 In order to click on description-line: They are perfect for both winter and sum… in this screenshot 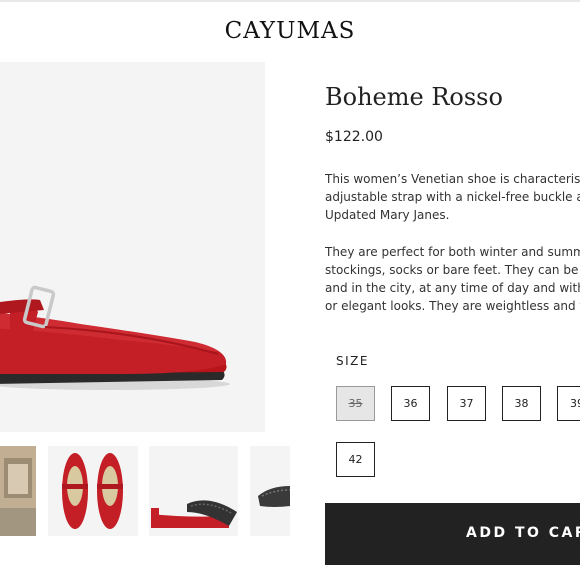, I will do `click(452, 252)`.